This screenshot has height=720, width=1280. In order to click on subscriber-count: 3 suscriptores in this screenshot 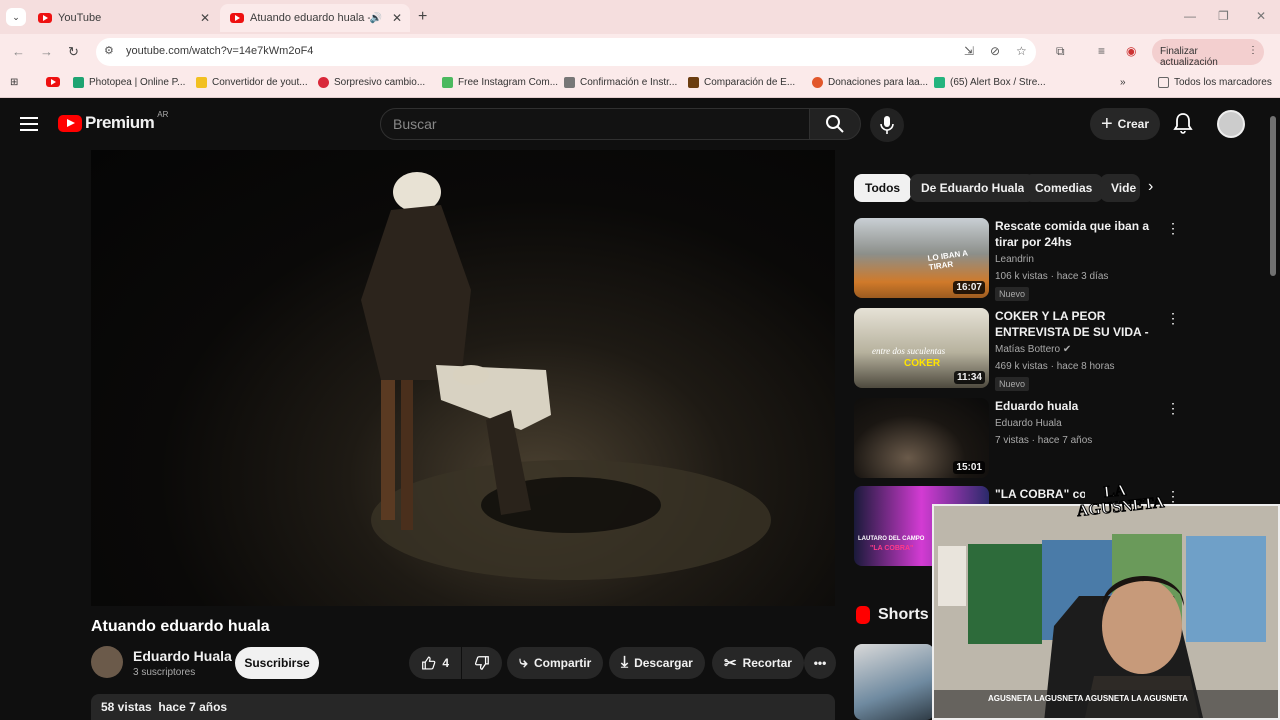, I will do `click(164, 672)`.